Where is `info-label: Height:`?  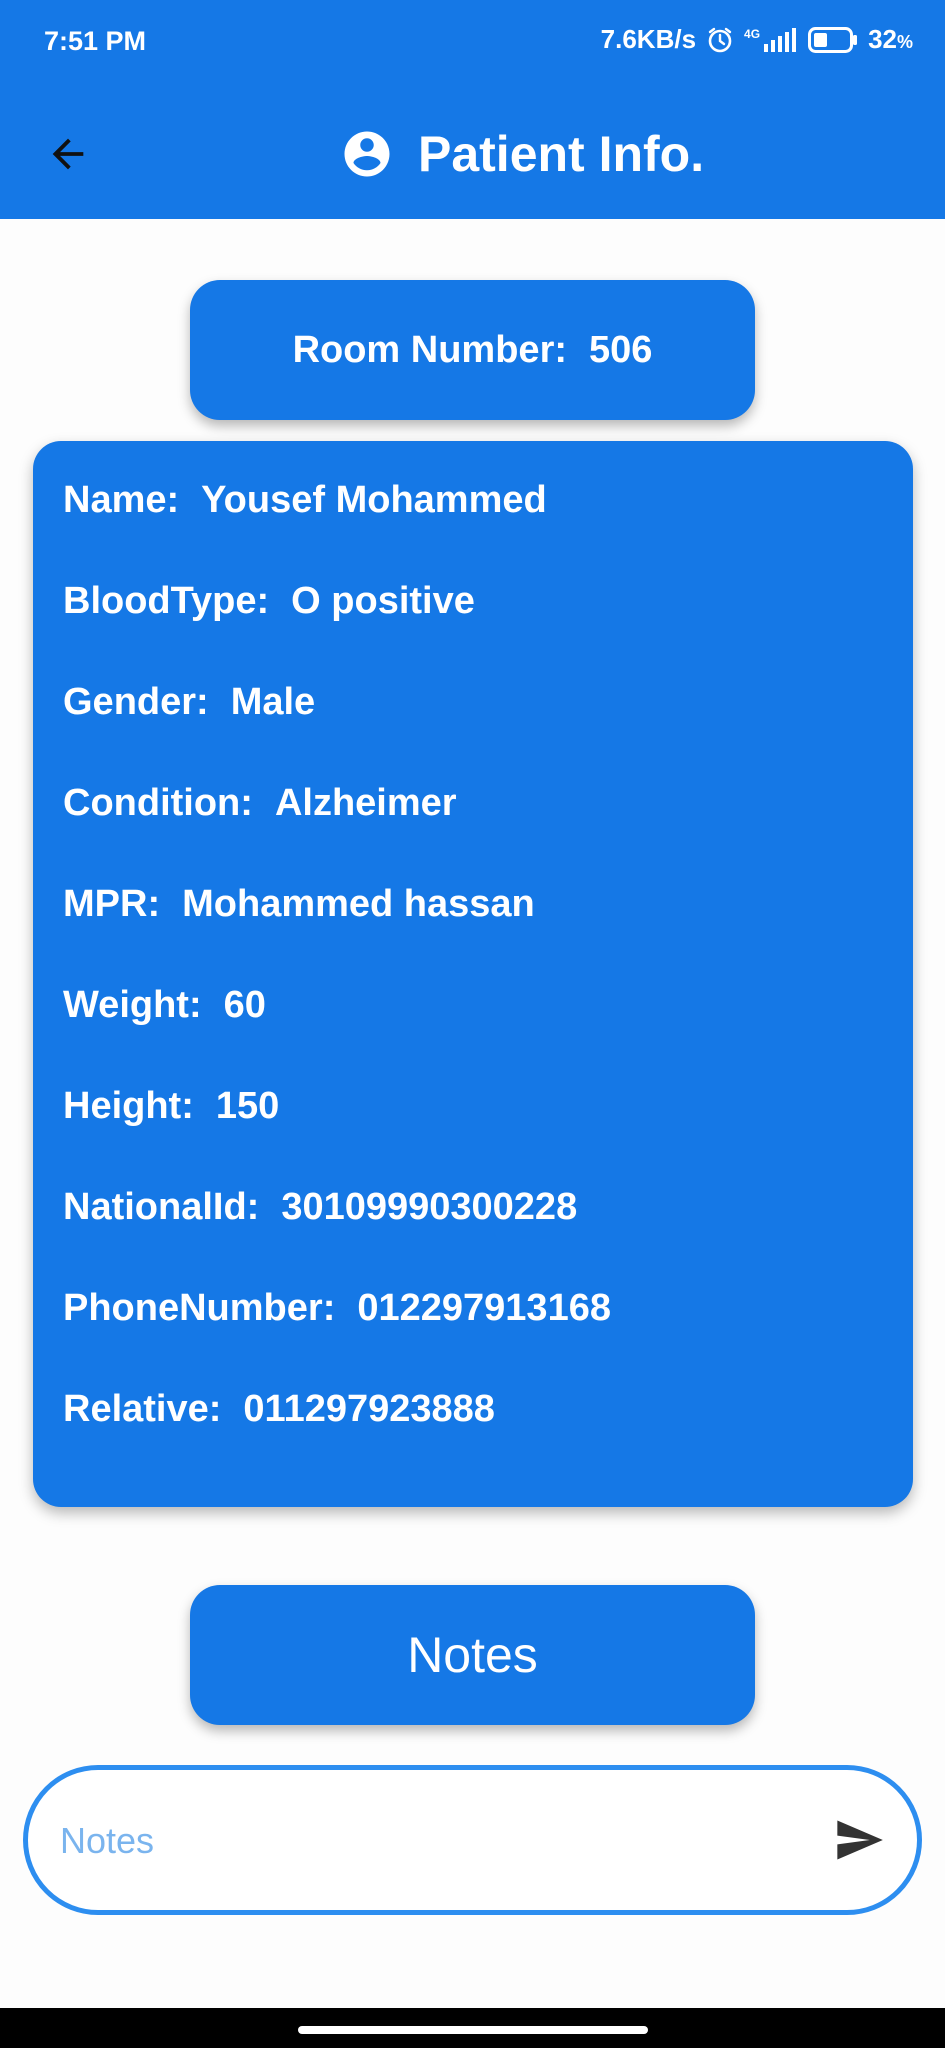
info-label: Height: is located at coordinates (128, 1106).